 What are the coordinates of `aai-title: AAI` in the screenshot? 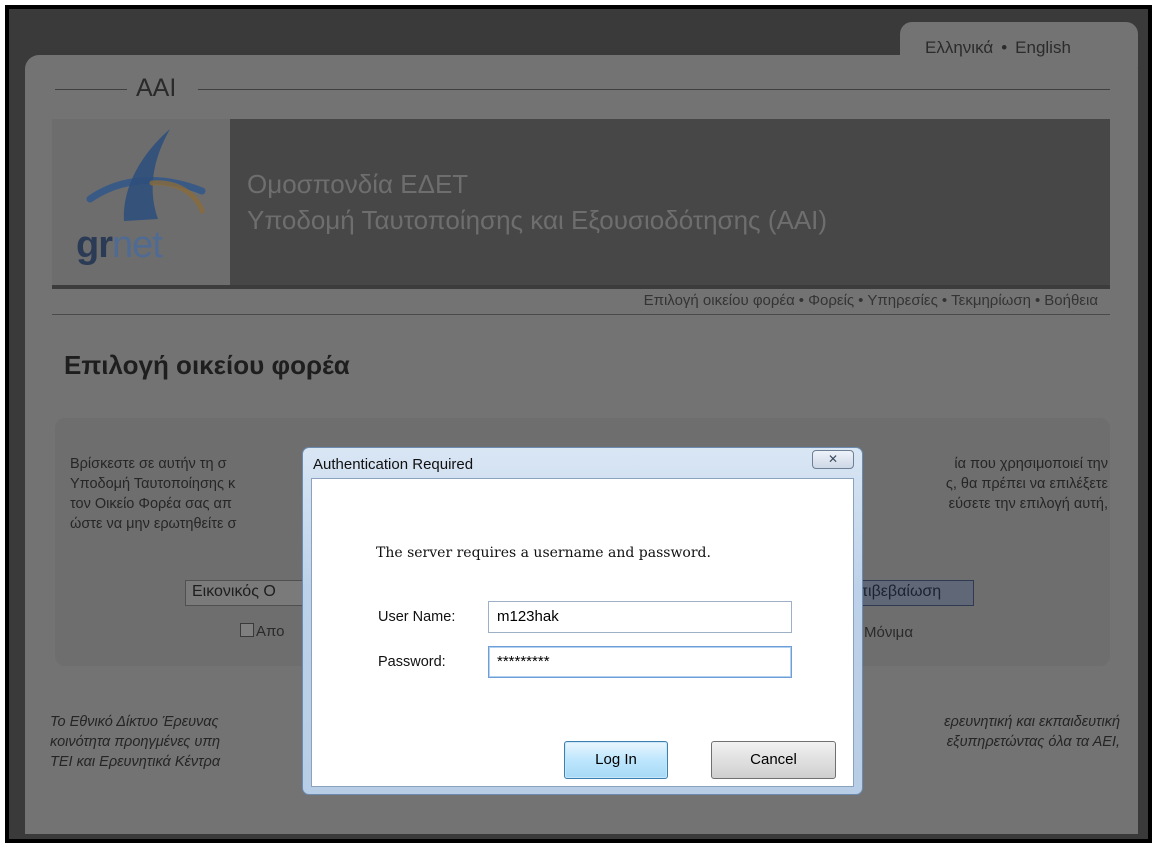 It's located at (156, 88).